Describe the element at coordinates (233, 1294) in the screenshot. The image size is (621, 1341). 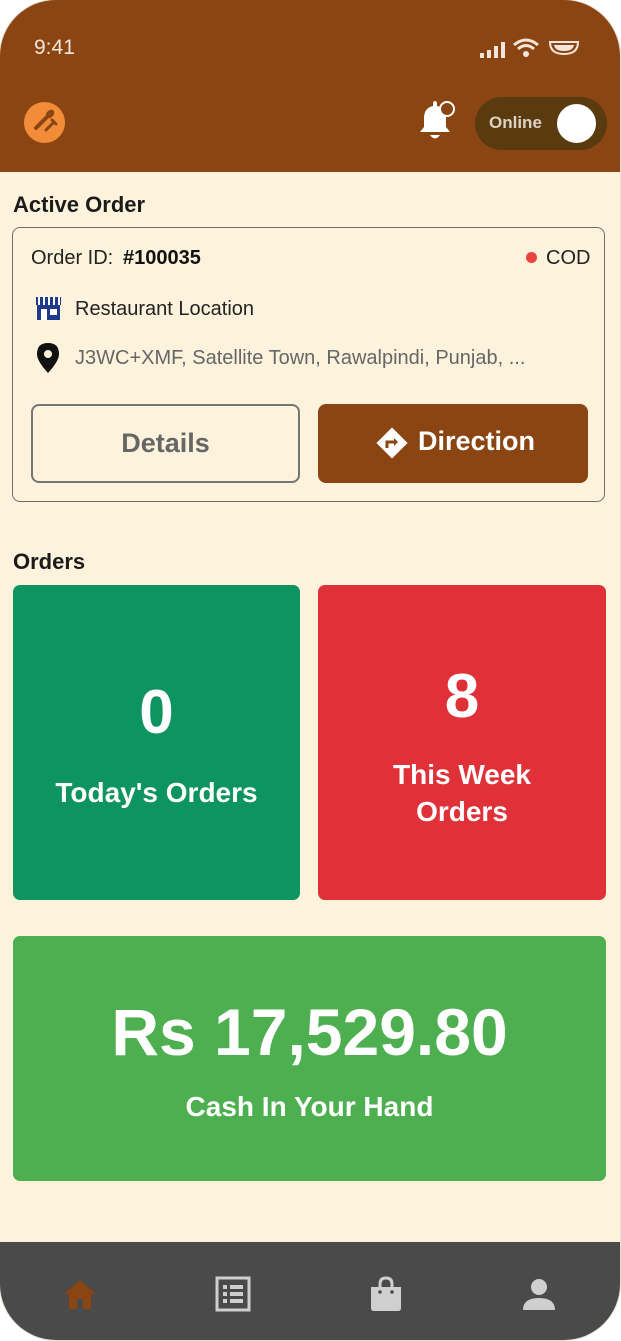
I see `orders-list-icon` at that location.